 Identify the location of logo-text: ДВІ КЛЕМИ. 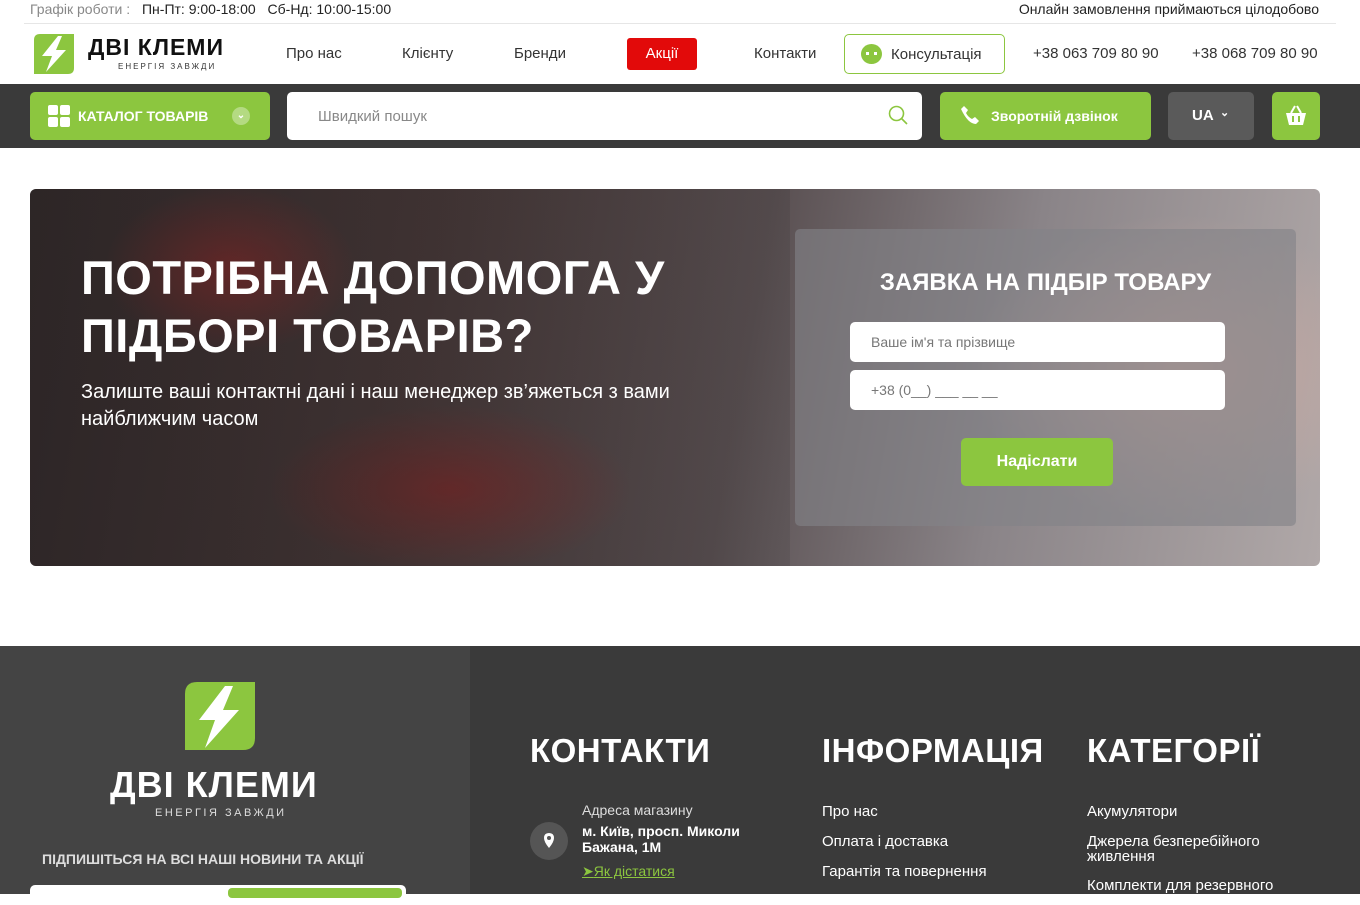
(156, 47).